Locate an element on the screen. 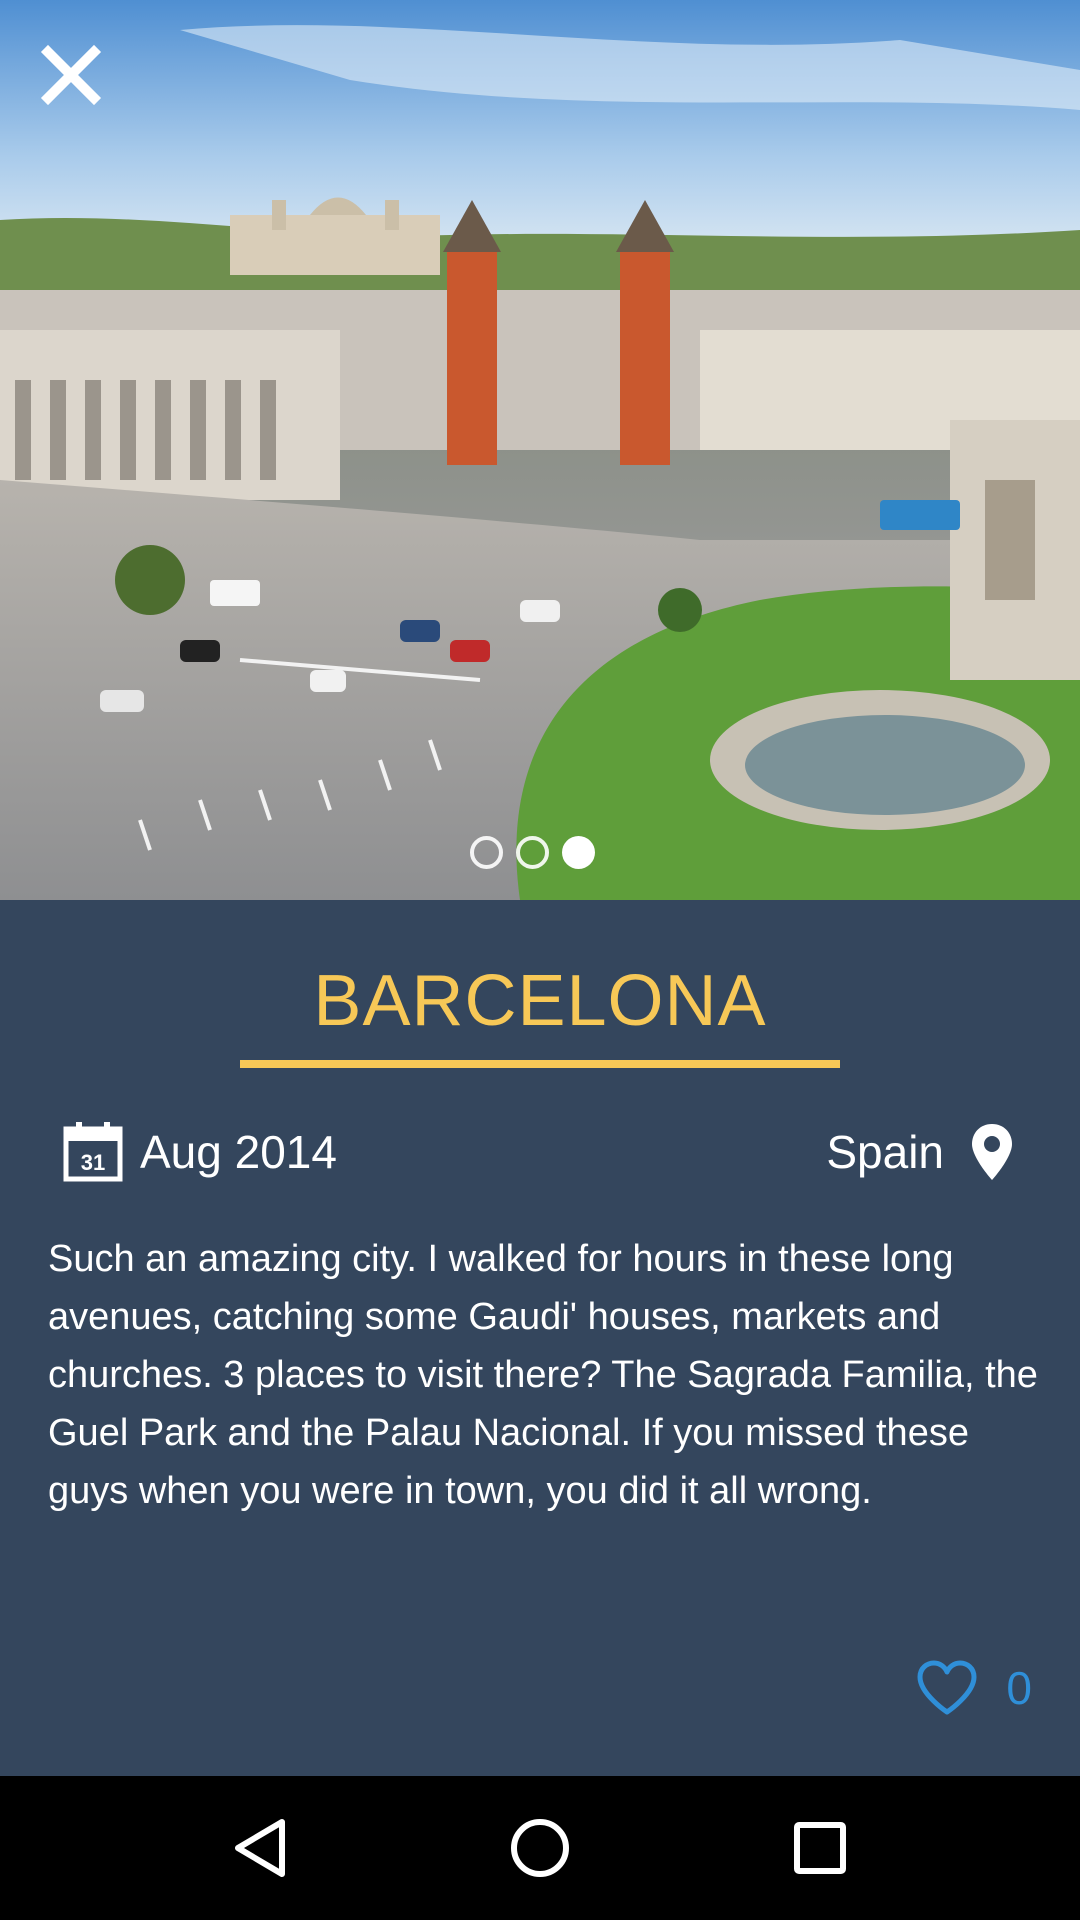 Image resolution: width=1080 pixels, height=1920 pixels. home-circle-icon is located at coordinates (540, 1848).